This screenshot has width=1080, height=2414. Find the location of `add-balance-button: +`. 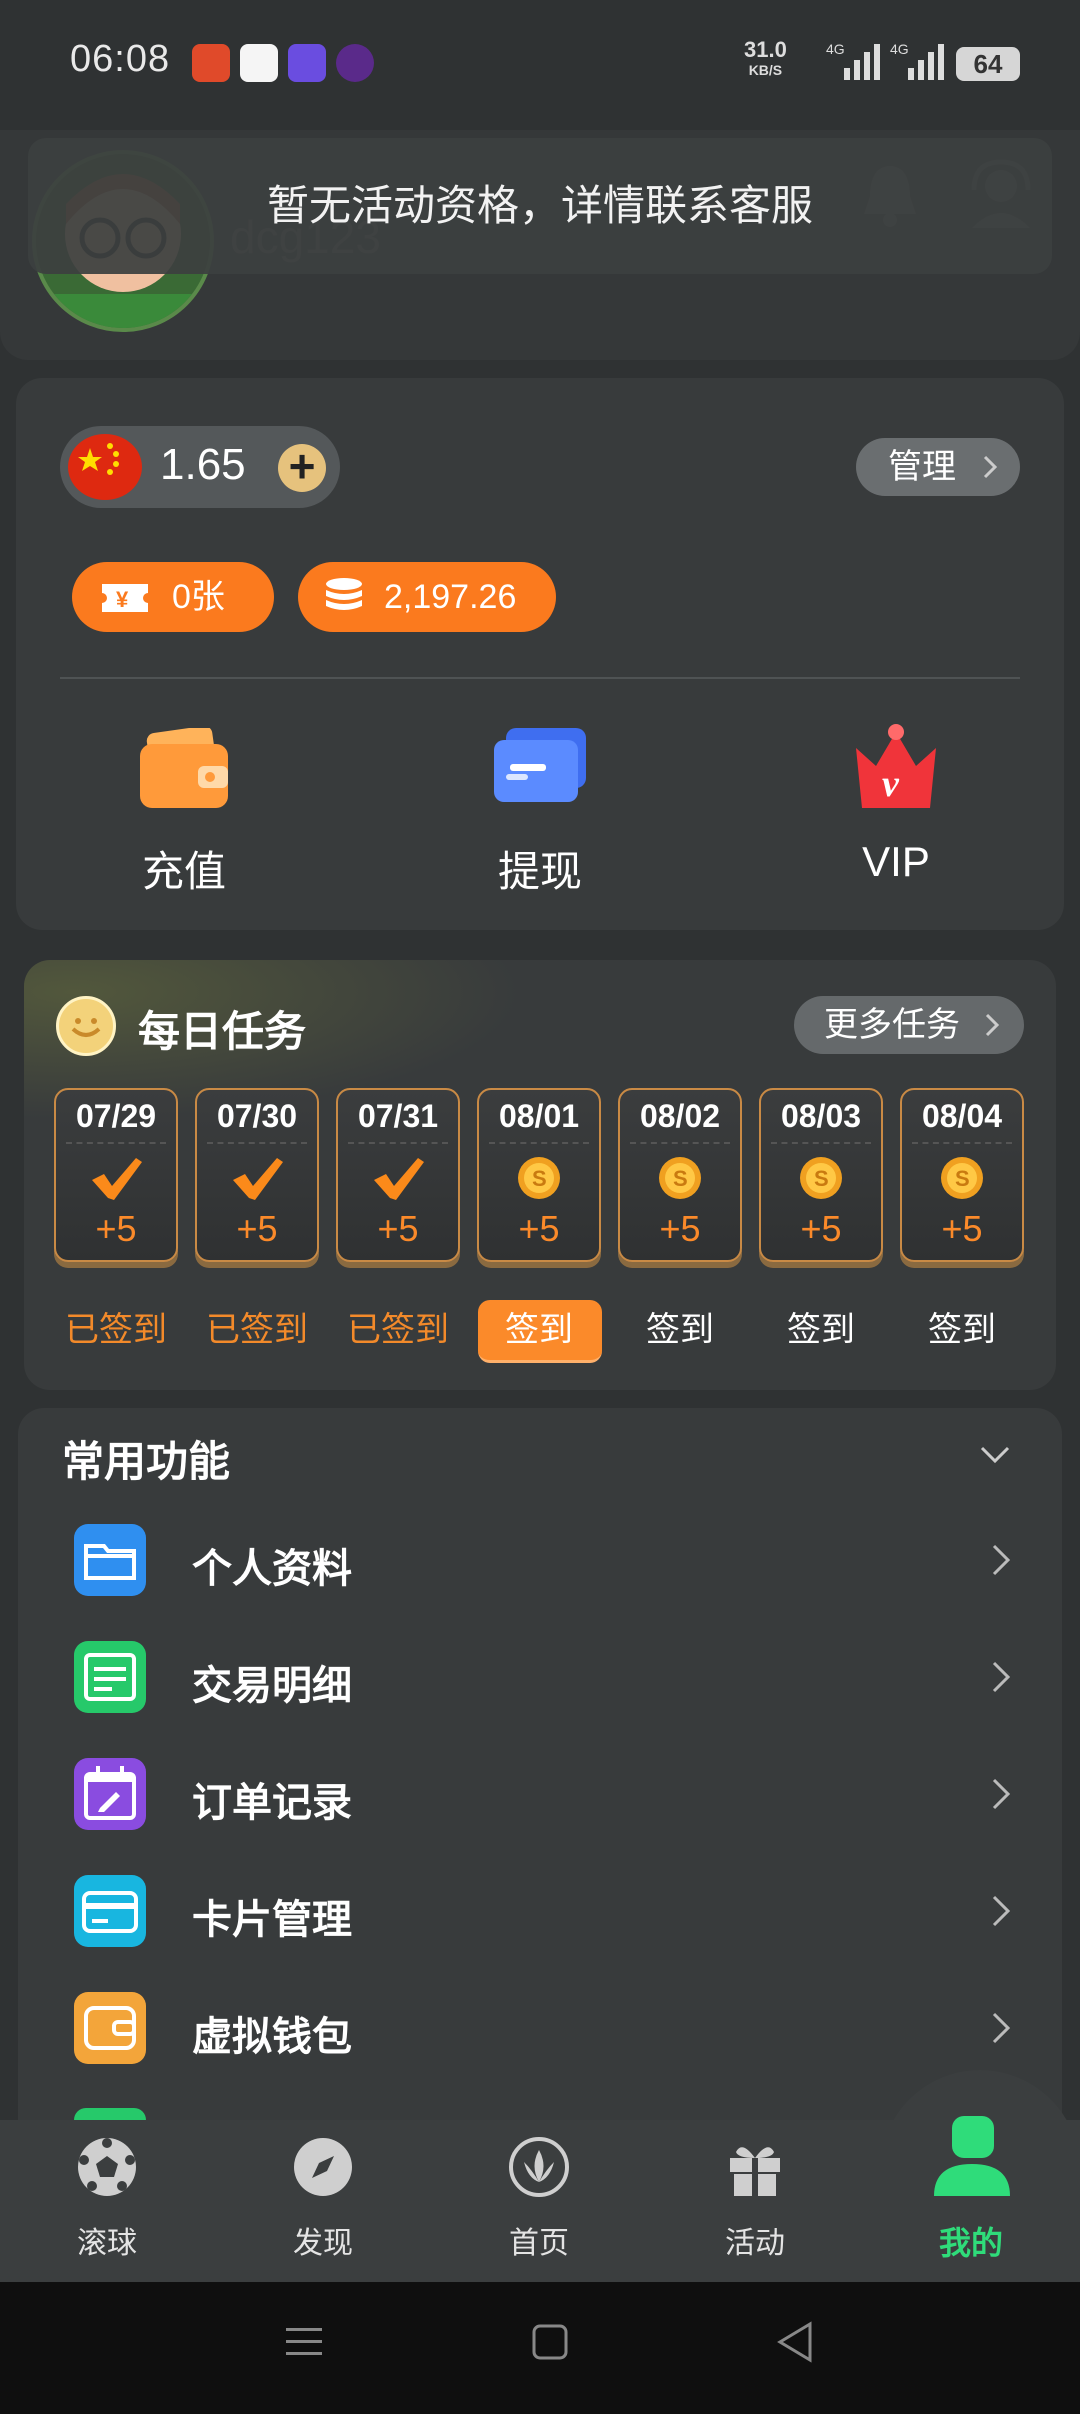

add-balance-button: + is located at coordinates (302, 467).